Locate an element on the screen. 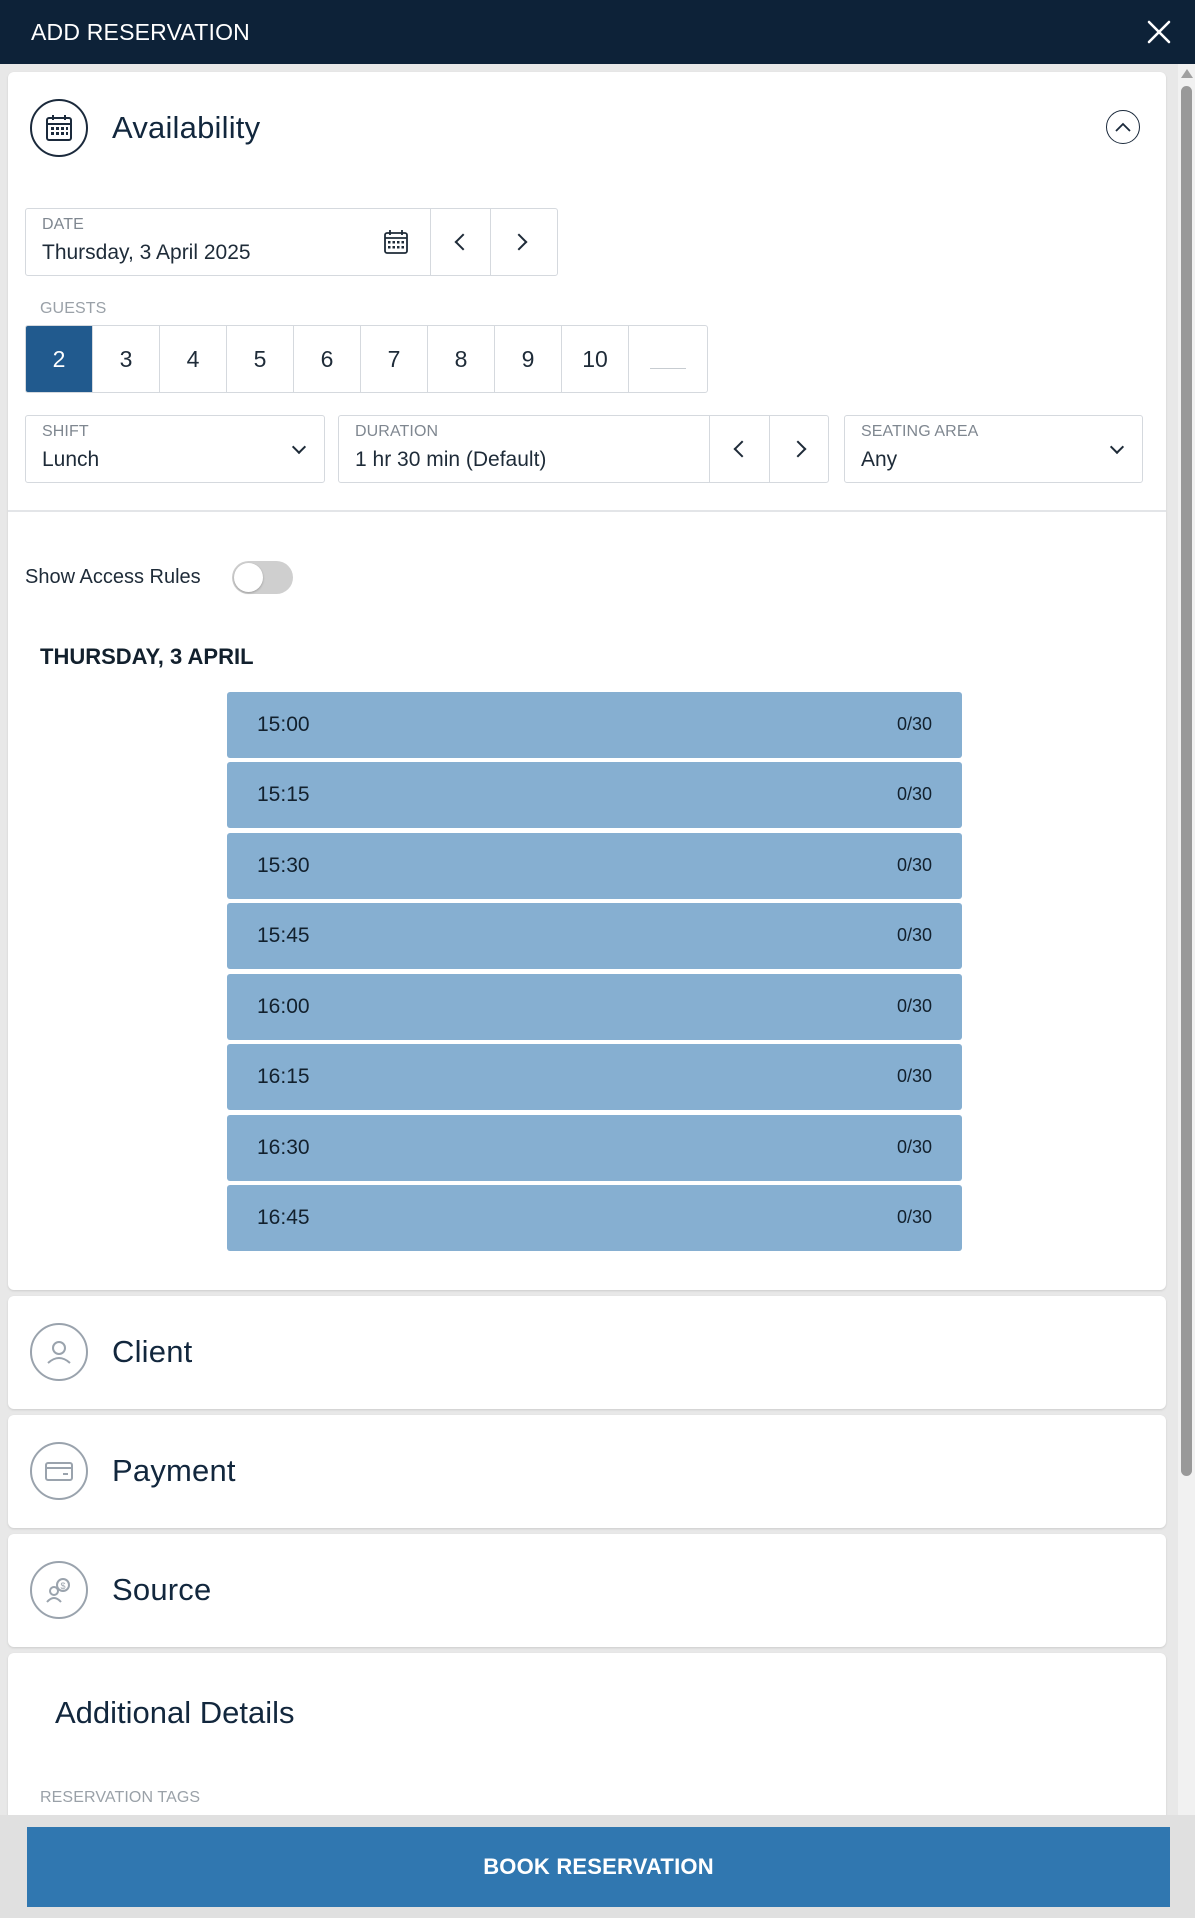  slot-time: 16:00 is located at coordinates (283, 1006).